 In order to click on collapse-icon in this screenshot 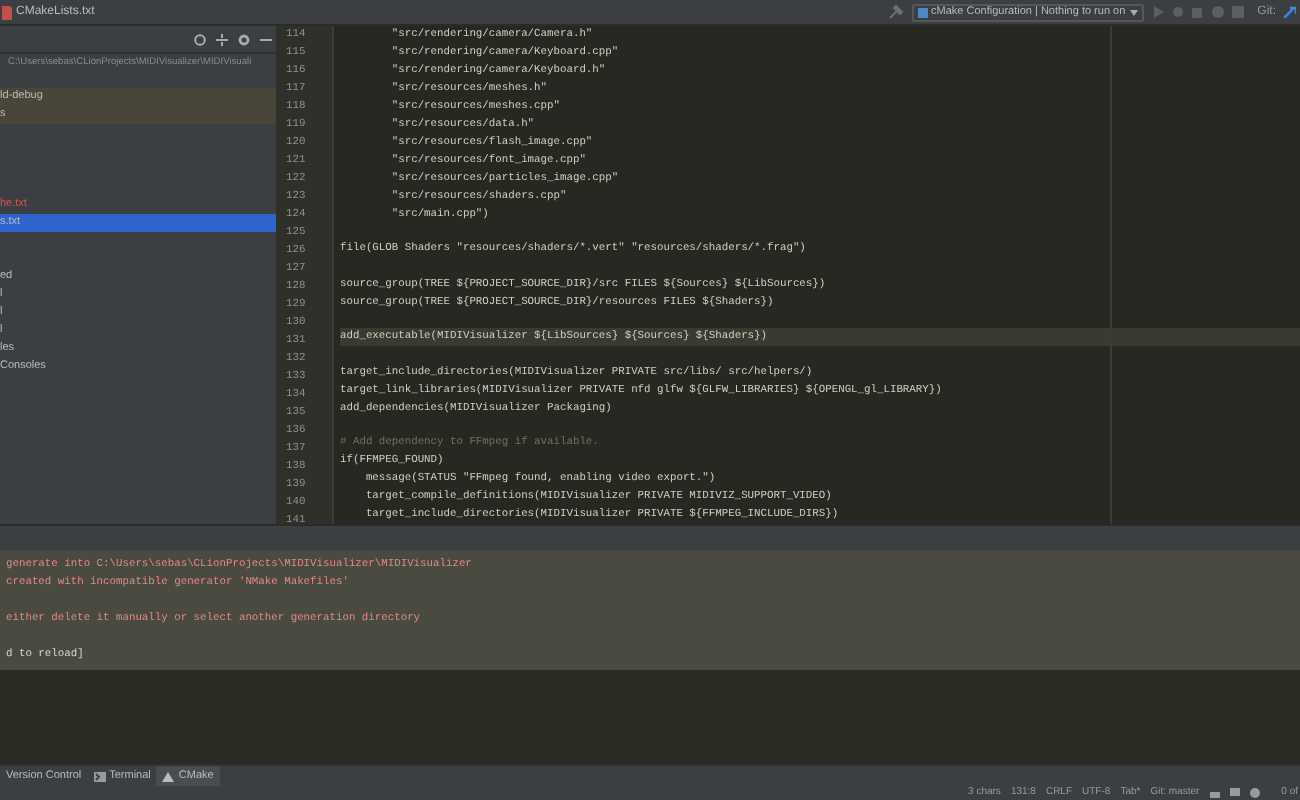, I will do `click(222, 39)`.